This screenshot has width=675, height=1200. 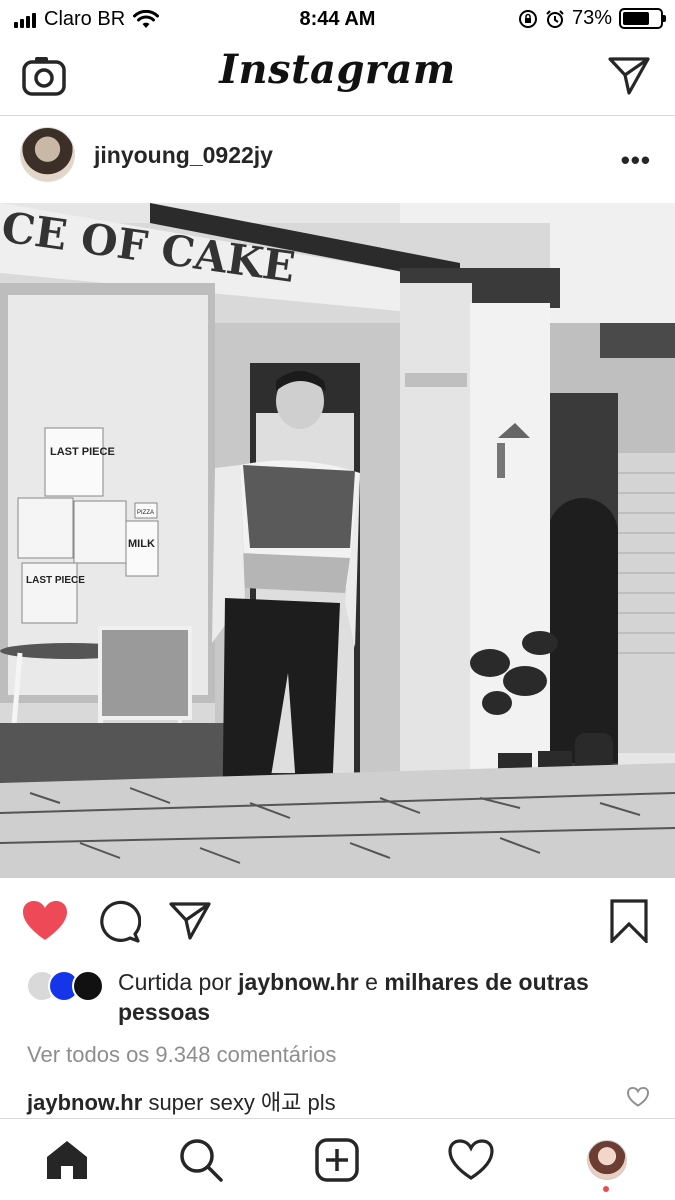 What do you see at coordinates (642, 18) in the screenshot?
I see `battery-icon` at bounding box center [642, 18].